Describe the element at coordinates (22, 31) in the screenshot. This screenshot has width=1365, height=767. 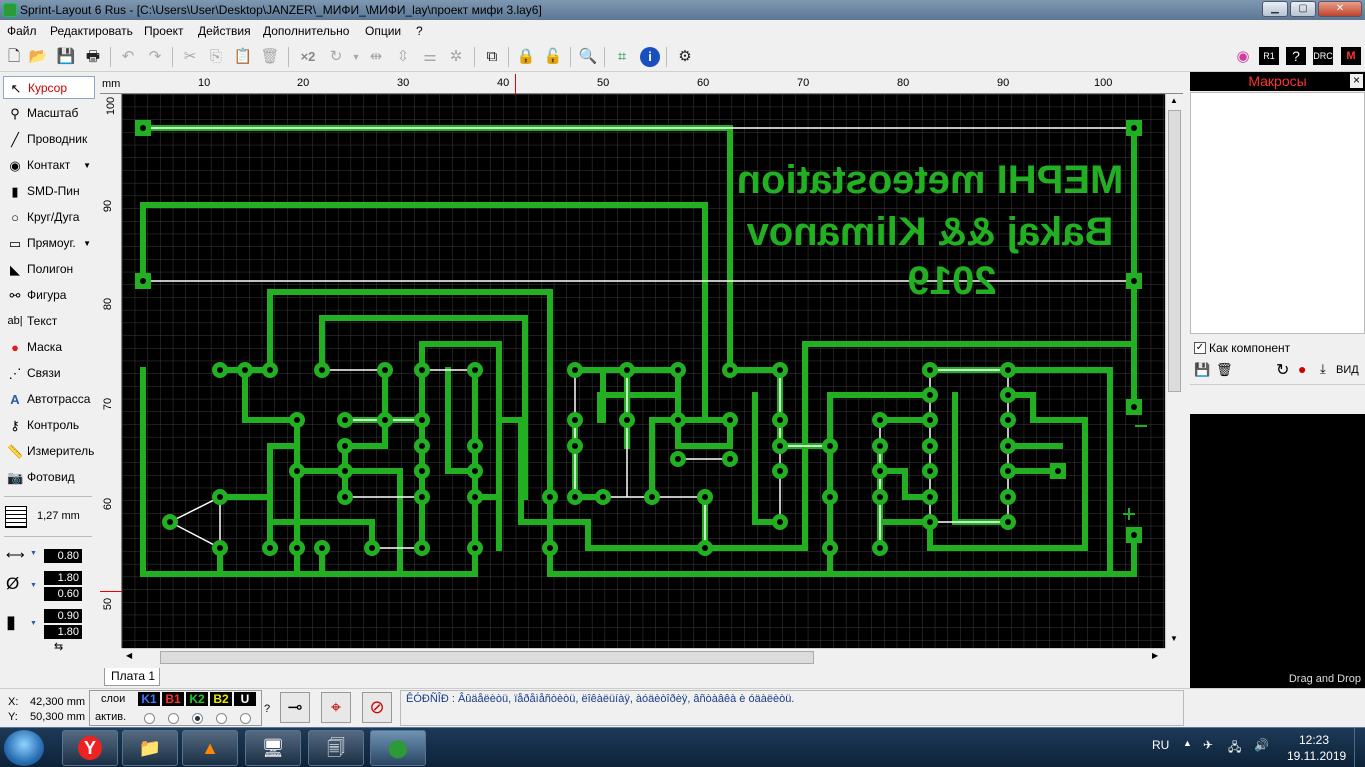
I see `menu-file: Файл` at that location.